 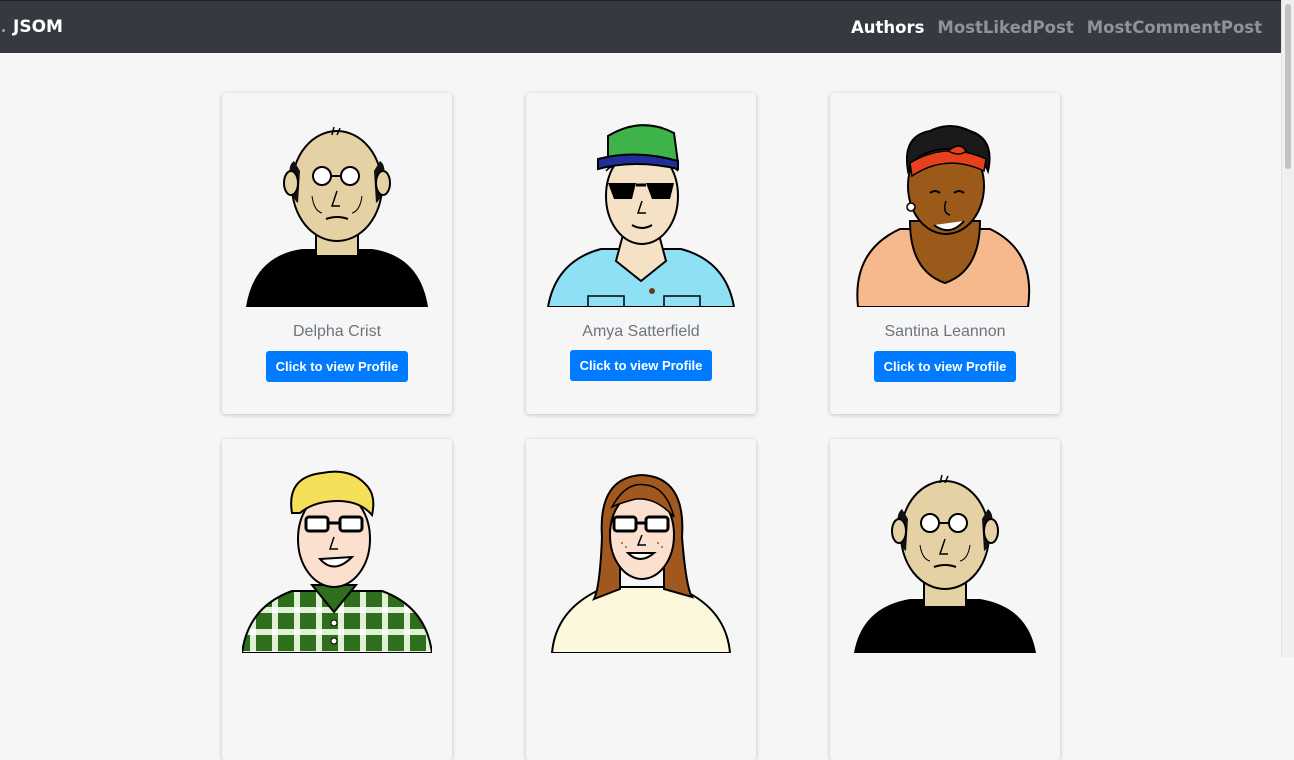 What do you see at coordinates (945, 331) in the screenshot?
I see `author-name: Santina Leannon` at bounding box center [945, 331].